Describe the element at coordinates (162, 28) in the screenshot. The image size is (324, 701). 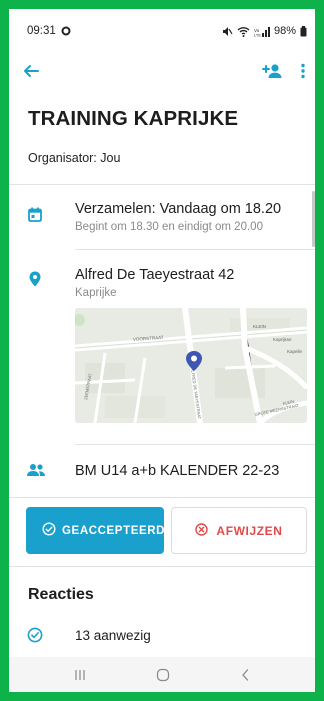
I see `status-bar: 09:31 Vo LTE 98%` at that location.